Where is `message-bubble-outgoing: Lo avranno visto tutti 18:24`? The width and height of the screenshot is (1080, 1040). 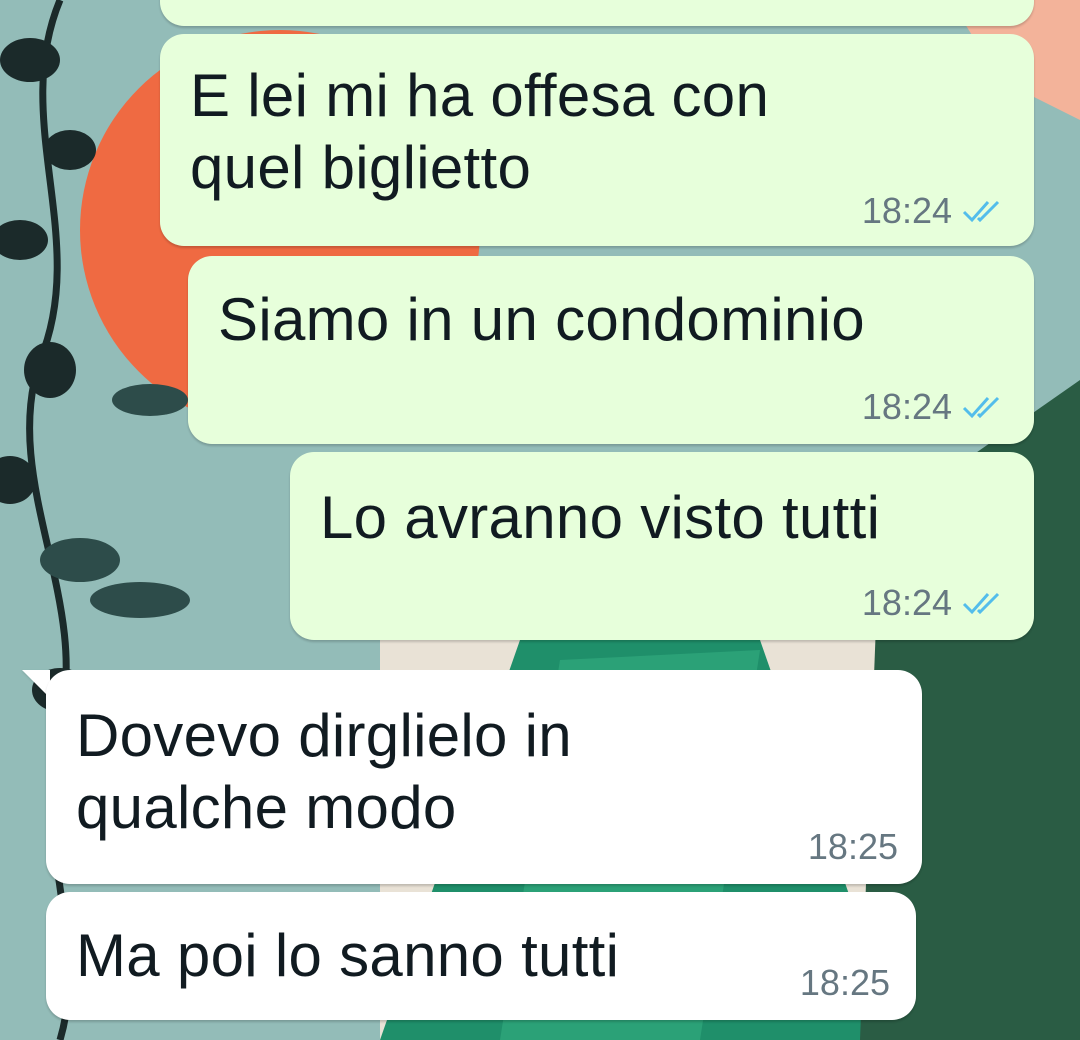
message-bubble-outgoing: Lo avranno visto tutti 18:24 is located at coordinates (662, 546).